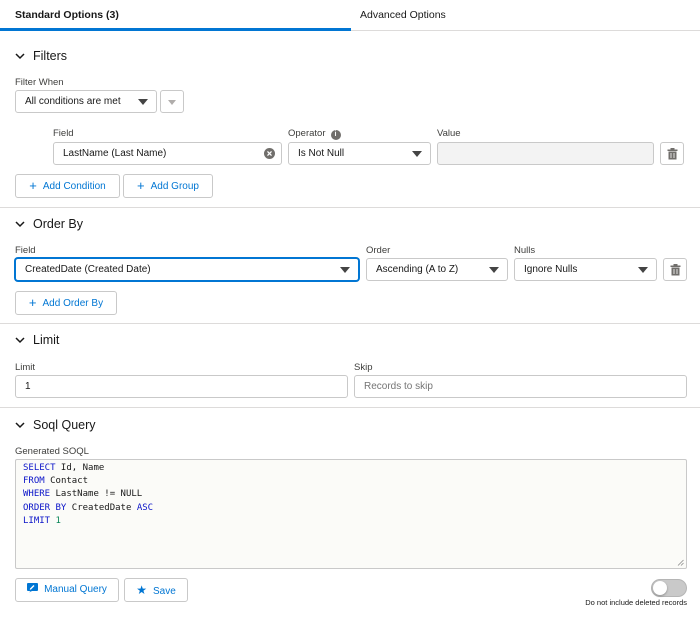  What do you see at coordinates (187, 269) in the screenshot?
I see `order-field-select: CreatedDate (Created Date)` at bounding box center [187, 269].